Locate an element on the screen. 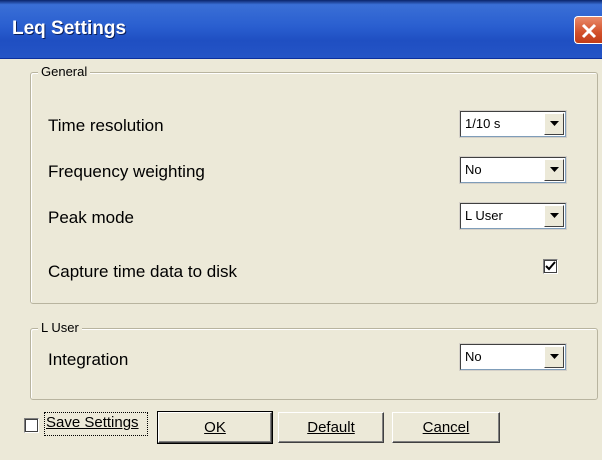  integration-label: Integration is located at coordinates (88, 359).